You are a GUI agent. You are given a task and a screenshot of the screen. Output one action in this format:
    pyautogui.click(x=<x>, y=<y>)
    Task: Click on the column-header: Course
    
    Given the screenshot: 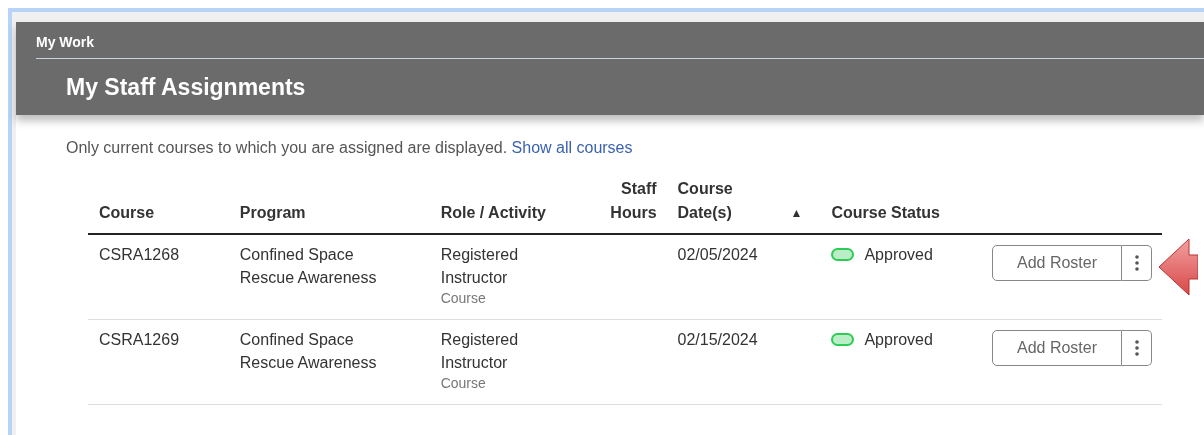 What is the action you would take?
    pyautogui.click(x=127, y=213)
    